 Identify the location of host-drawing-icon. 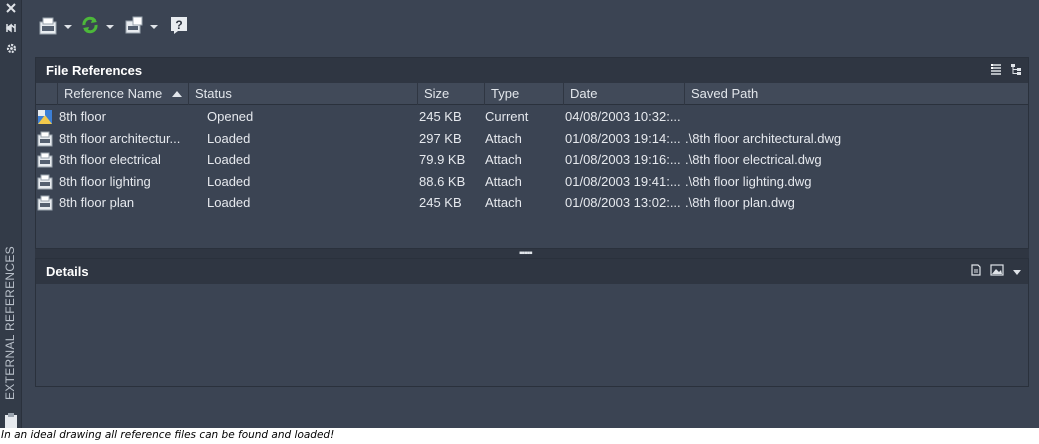
(45, 117).